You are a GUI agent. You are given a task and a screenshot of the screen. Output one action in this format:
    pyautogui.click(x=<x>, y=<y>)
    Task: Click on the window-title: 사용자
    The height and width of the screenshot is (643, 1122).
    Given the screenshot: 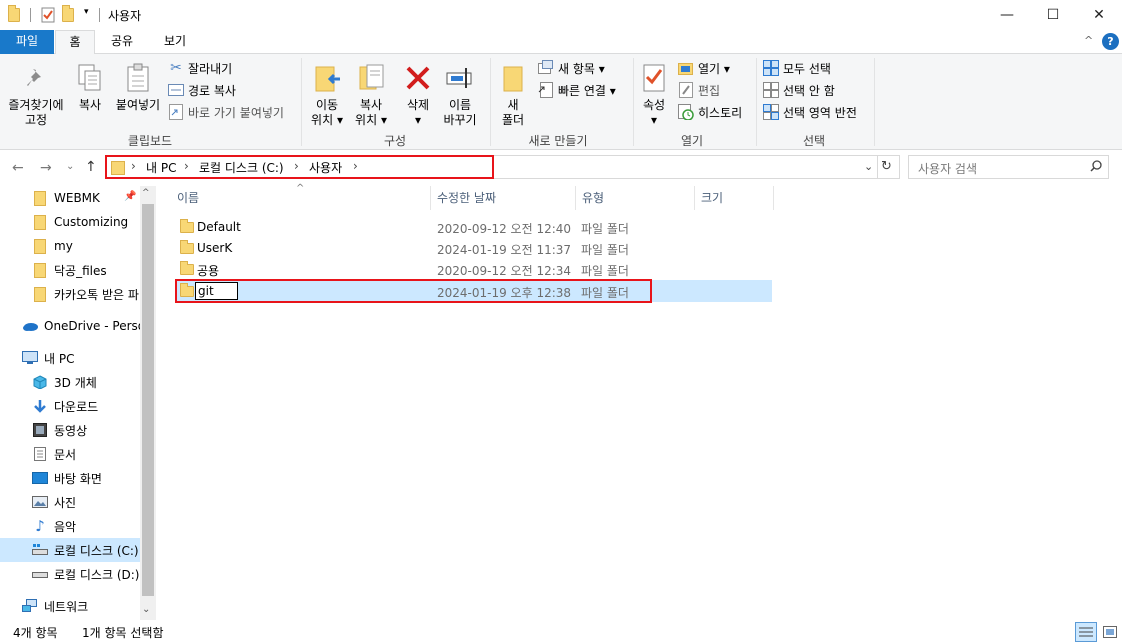 What is the action you would take?
    pyautogui.click(x=125, y=16)
    